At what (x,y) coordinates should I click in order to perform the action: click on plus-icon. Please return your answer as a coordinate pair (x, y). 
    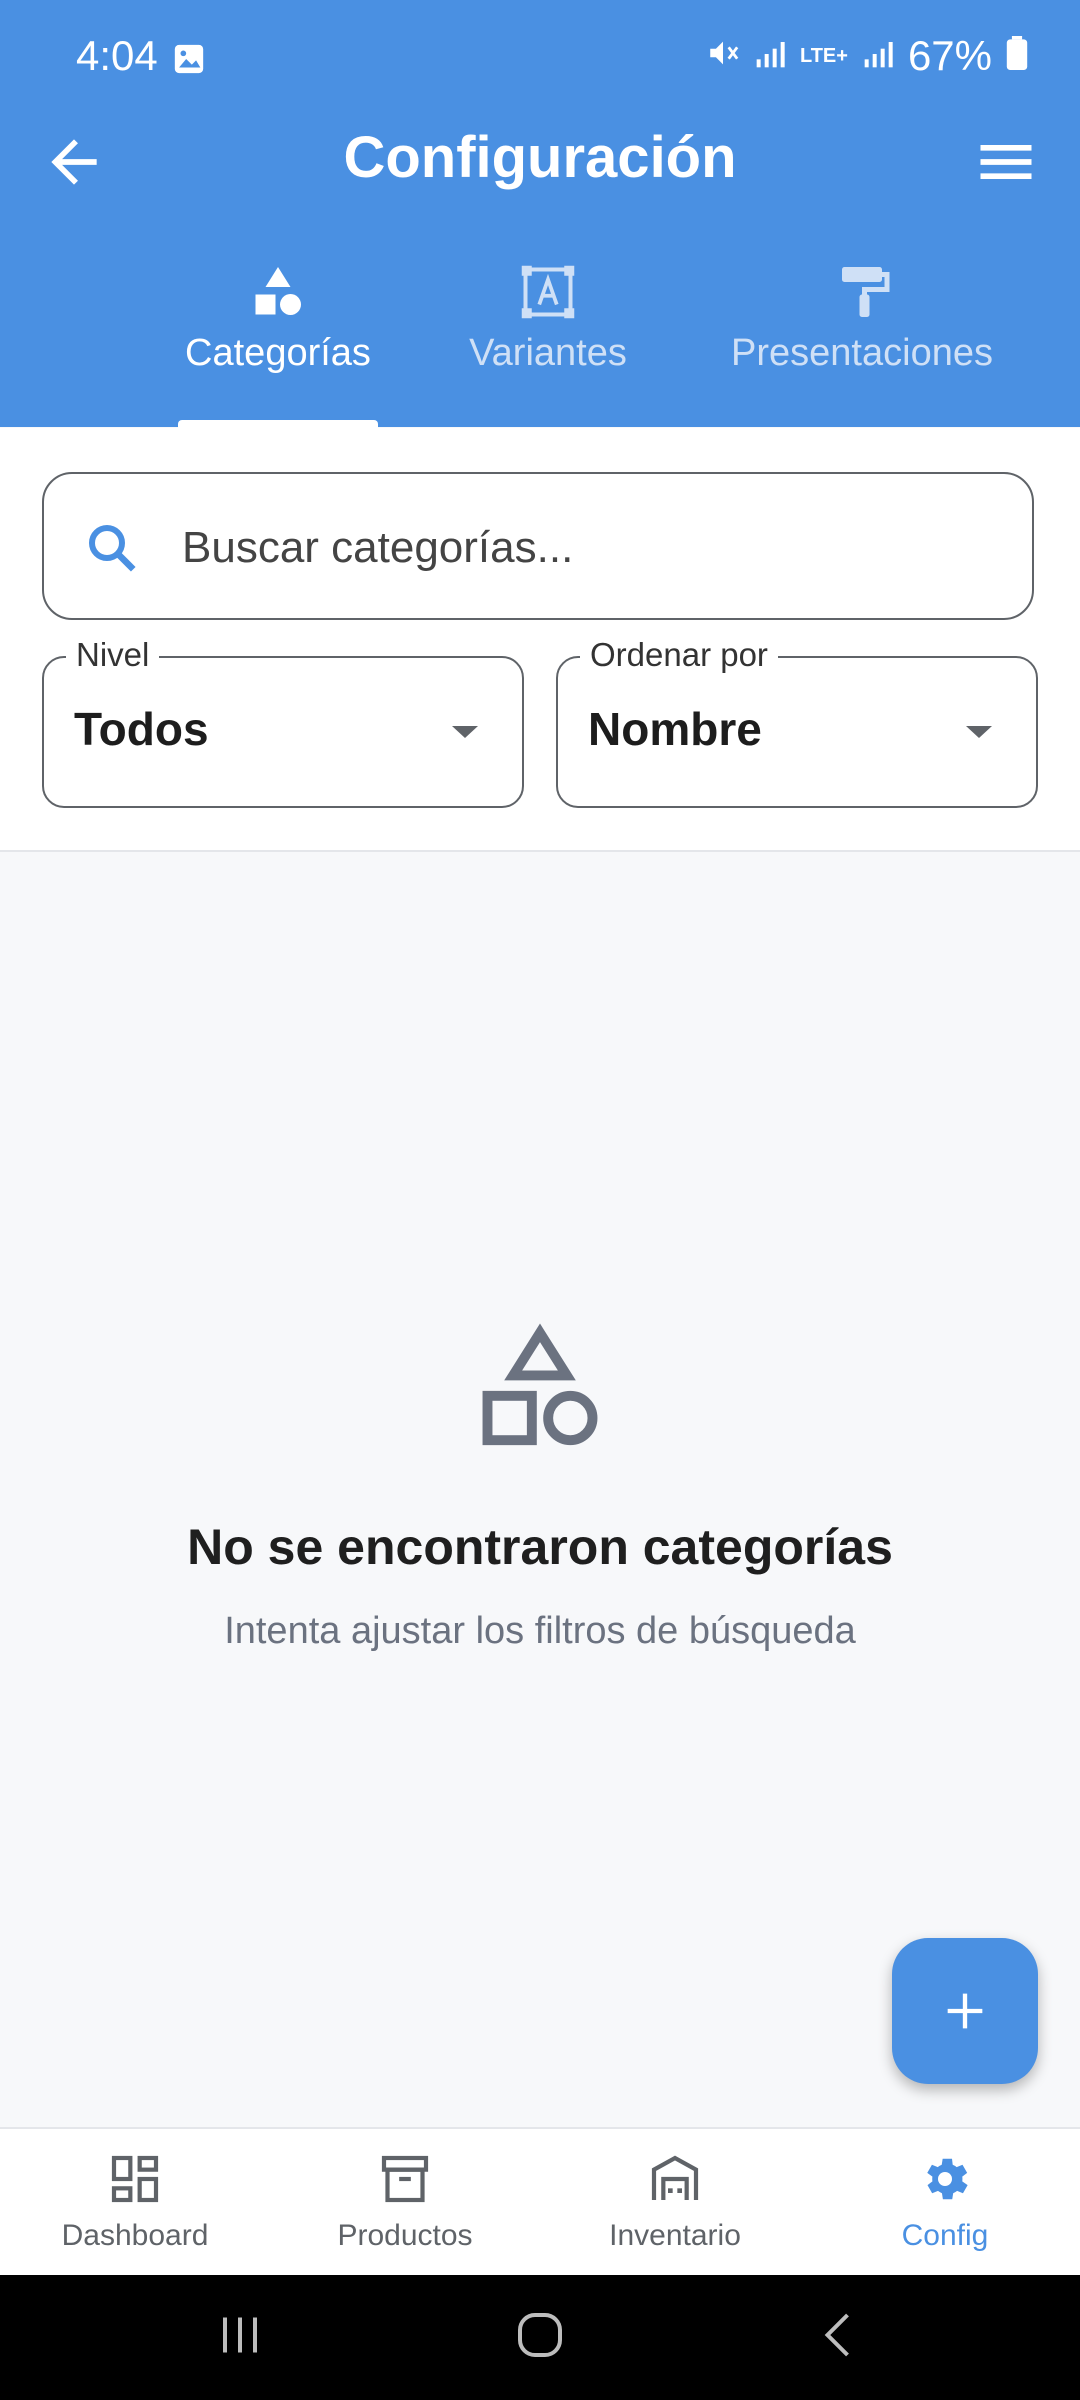
    Looking at the image, I should click on (965, 2011).